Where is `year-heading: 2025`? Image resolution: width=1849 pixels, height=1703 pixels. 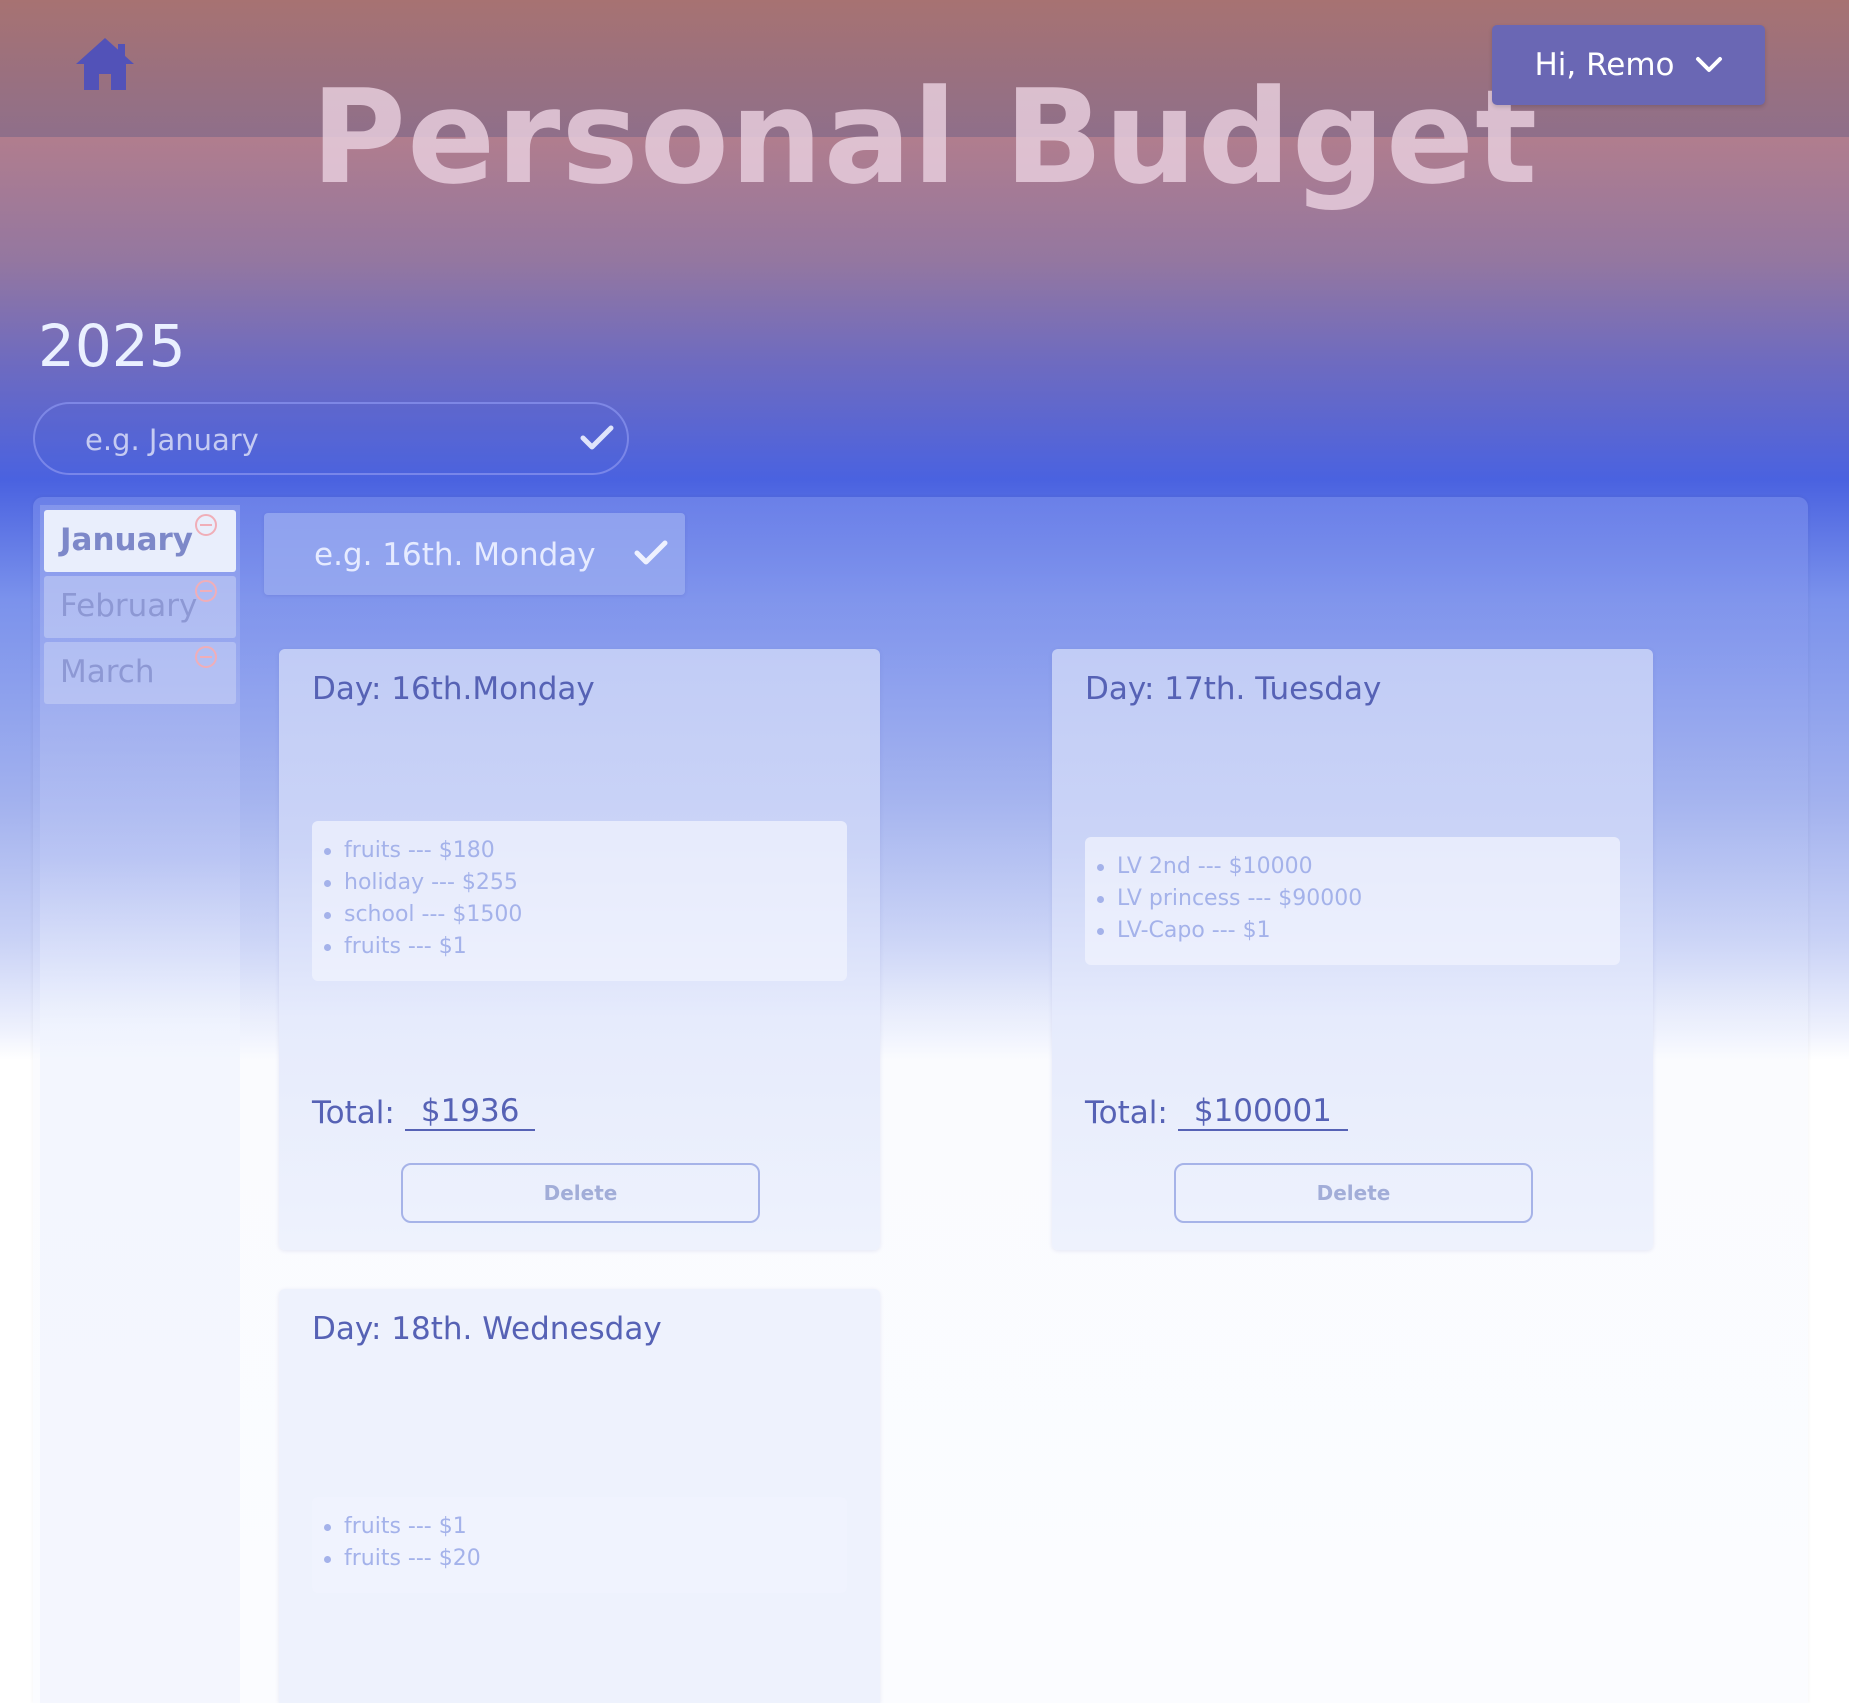 year-heading: 2025 is located at coordinates (112, 346).